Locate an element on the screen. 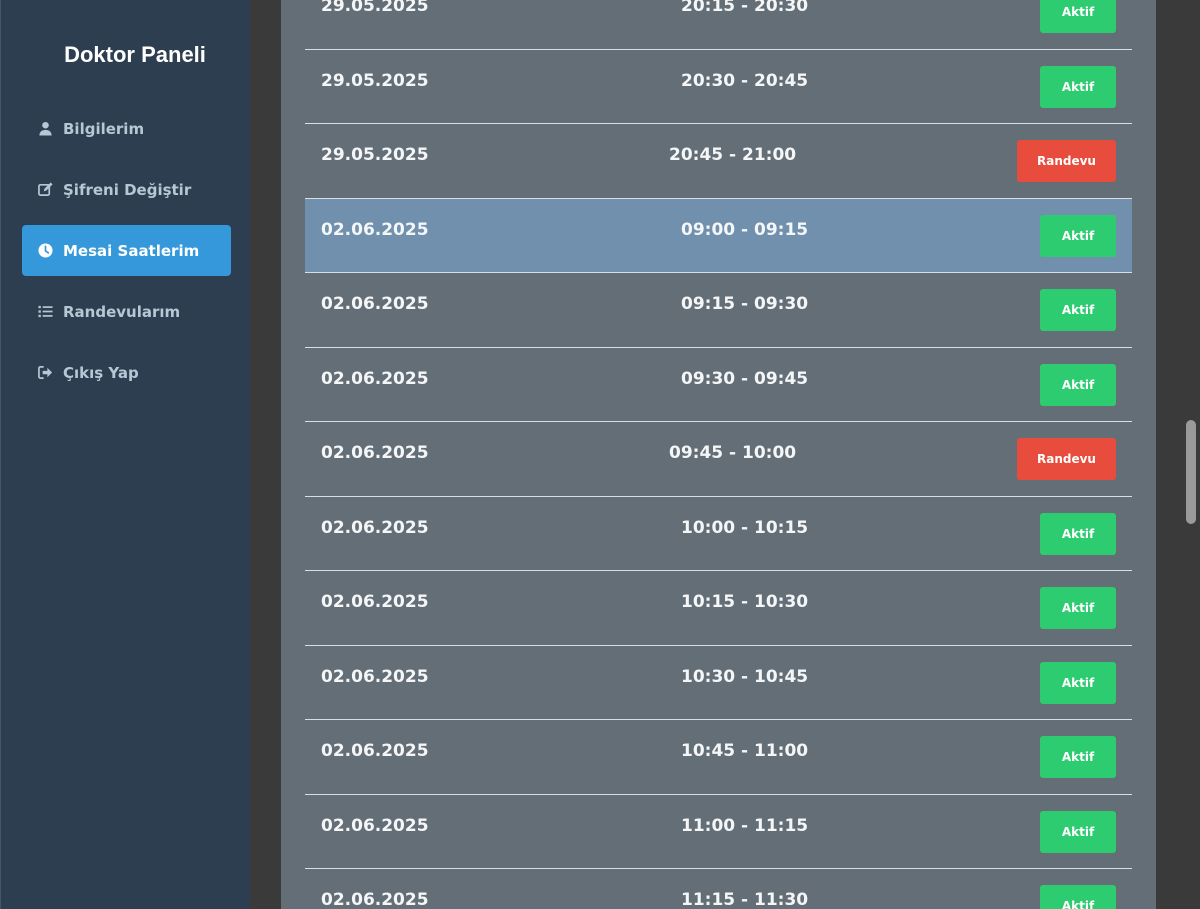  sidebar-item-cikis-yap: Çıkış Yap is located at coordinates (126, 372).